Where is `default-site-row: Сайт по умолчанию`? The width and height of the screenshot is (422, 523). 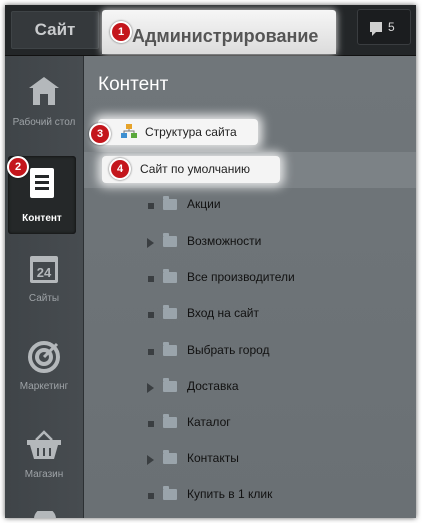
default-site-row: Сайт по умолчанию is located at coordinates (250, 170).